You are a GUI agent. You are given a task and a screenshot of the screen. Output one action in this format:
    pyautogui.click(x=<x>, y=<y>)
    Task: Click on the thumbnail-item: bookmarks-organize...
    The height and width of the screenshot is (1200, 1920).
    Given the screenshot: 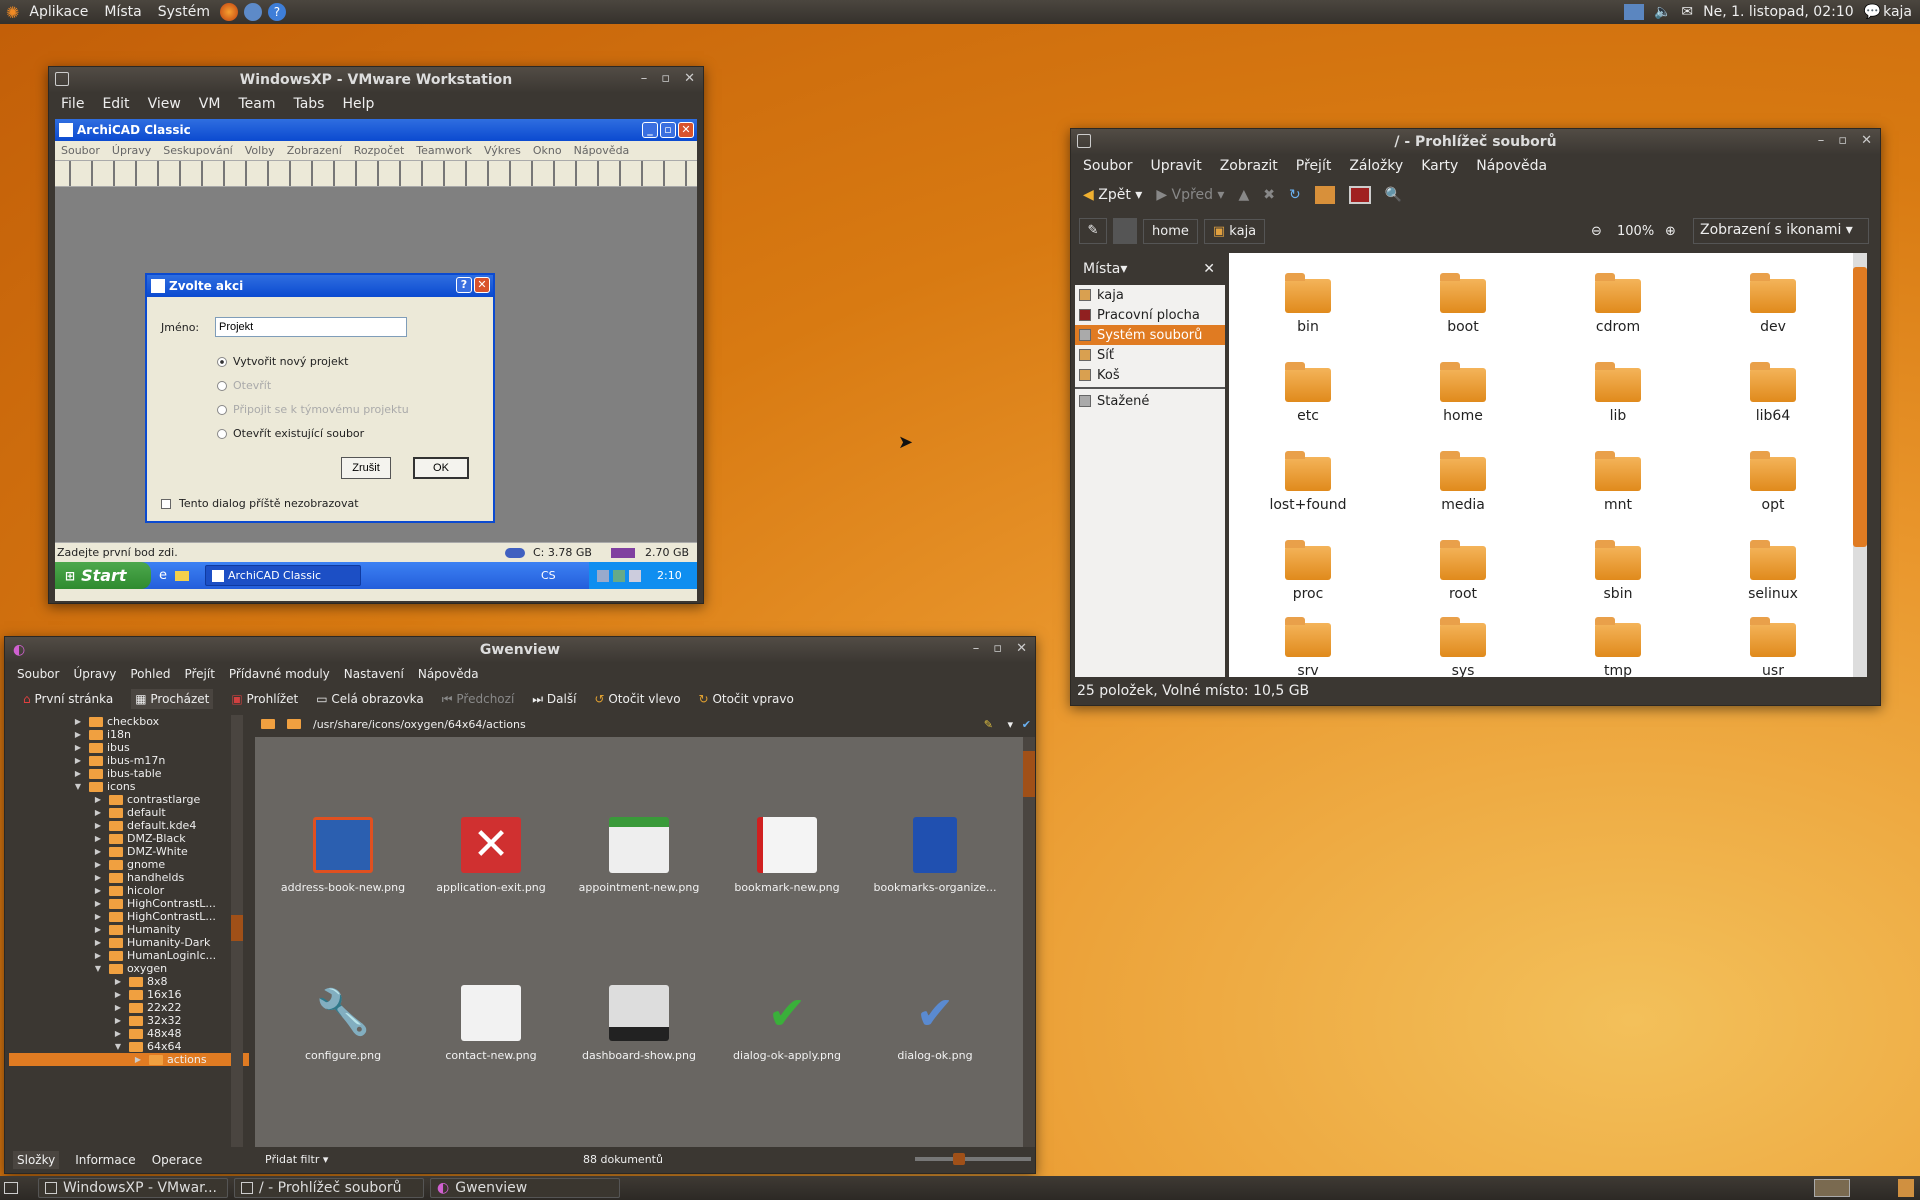 What is the action you would take?
    pyautogui.click(x=935, y=855)
    